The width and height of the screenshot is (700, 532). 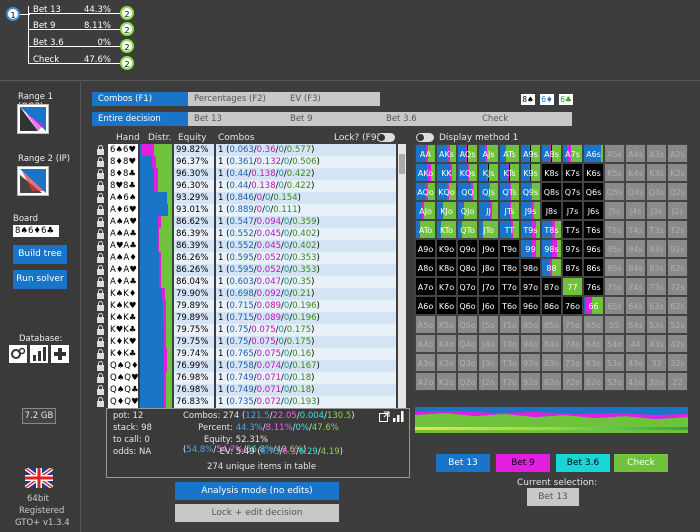 What do you see at coordinates (463, 463) in the screenshot?
I see `legend-bet13-button: Bet 13` at bounding box center [463, 463].